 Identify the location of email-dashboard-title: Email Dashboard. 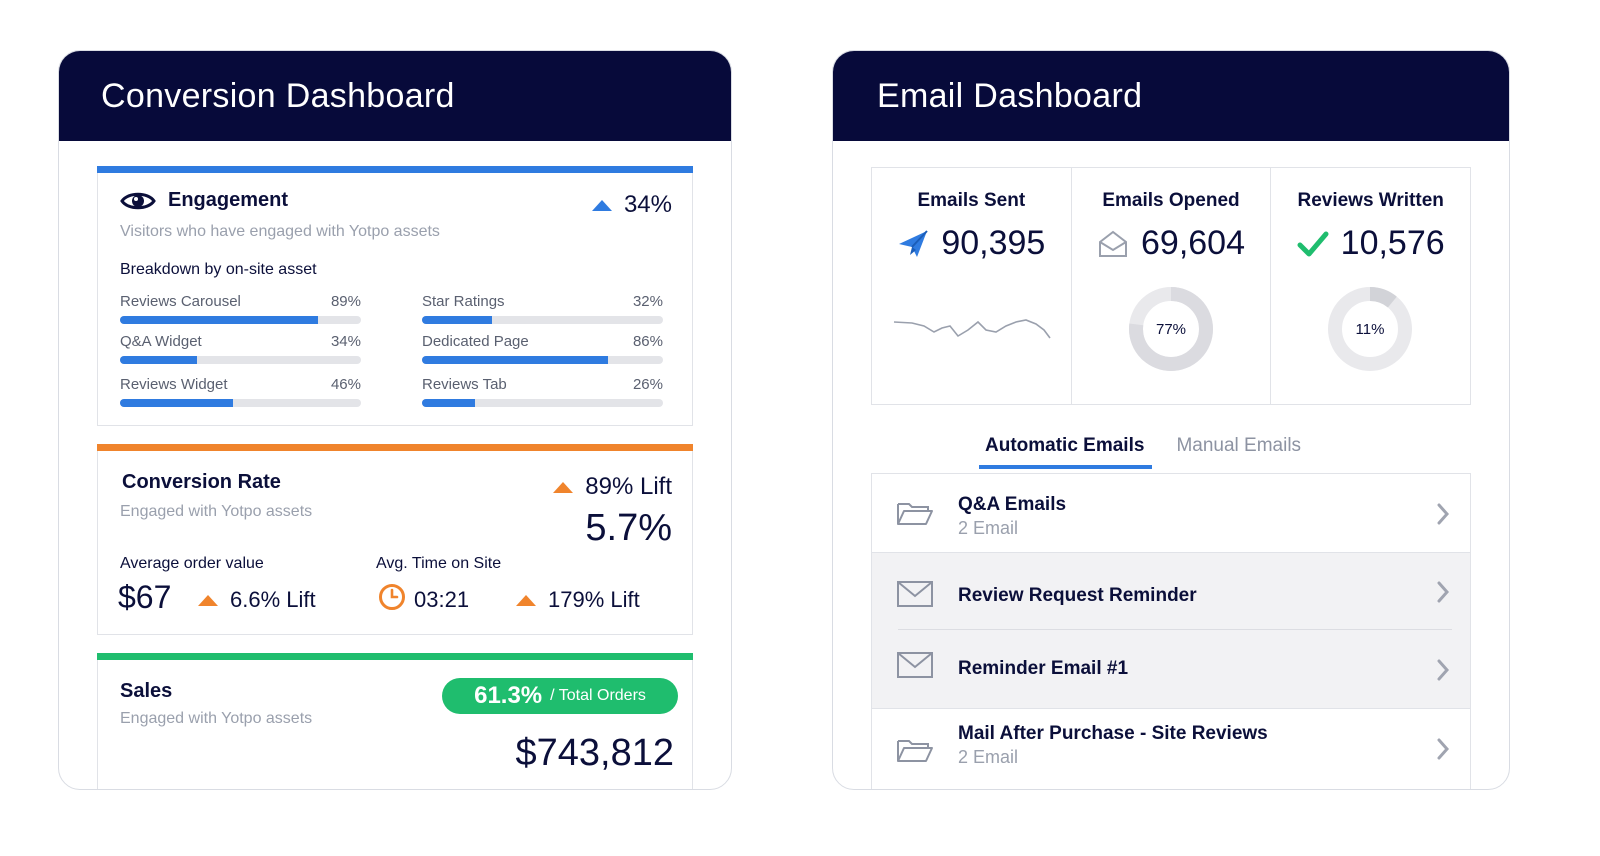
(1010, 95).